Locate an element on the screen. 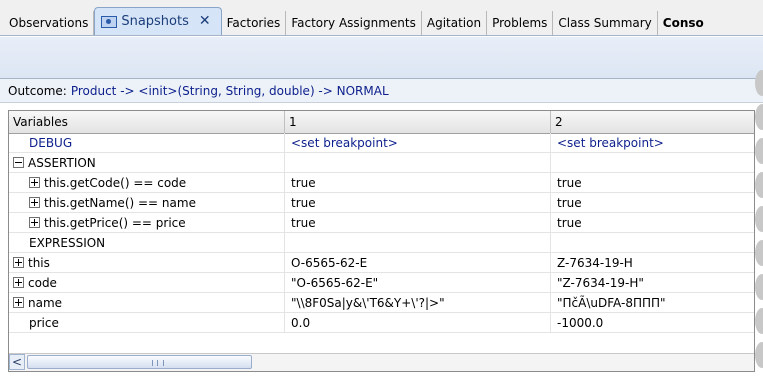 This screenshot has width=763, height=390. snapshot-2-value: "ΠčÃ\uDFA-8ΠΠΠ" is located at coordinates (652, 303).